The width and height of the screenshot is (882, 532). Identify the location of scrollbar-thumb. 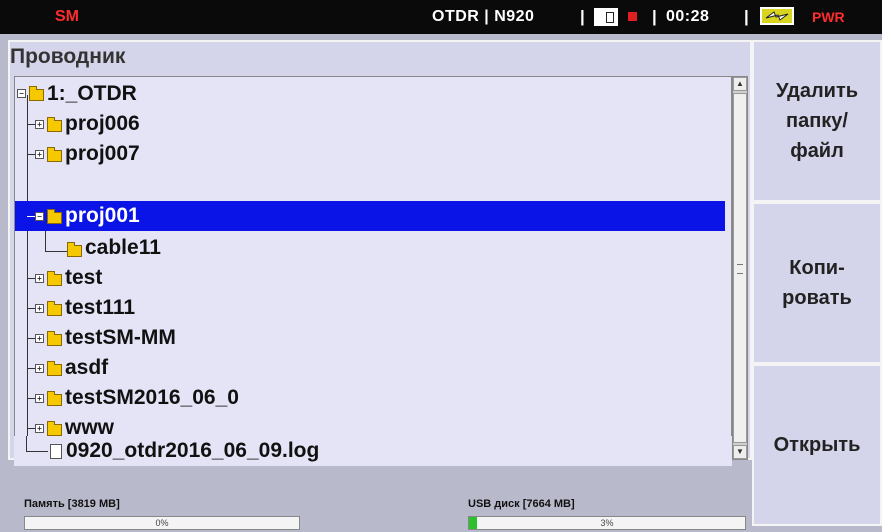
(740, 268).